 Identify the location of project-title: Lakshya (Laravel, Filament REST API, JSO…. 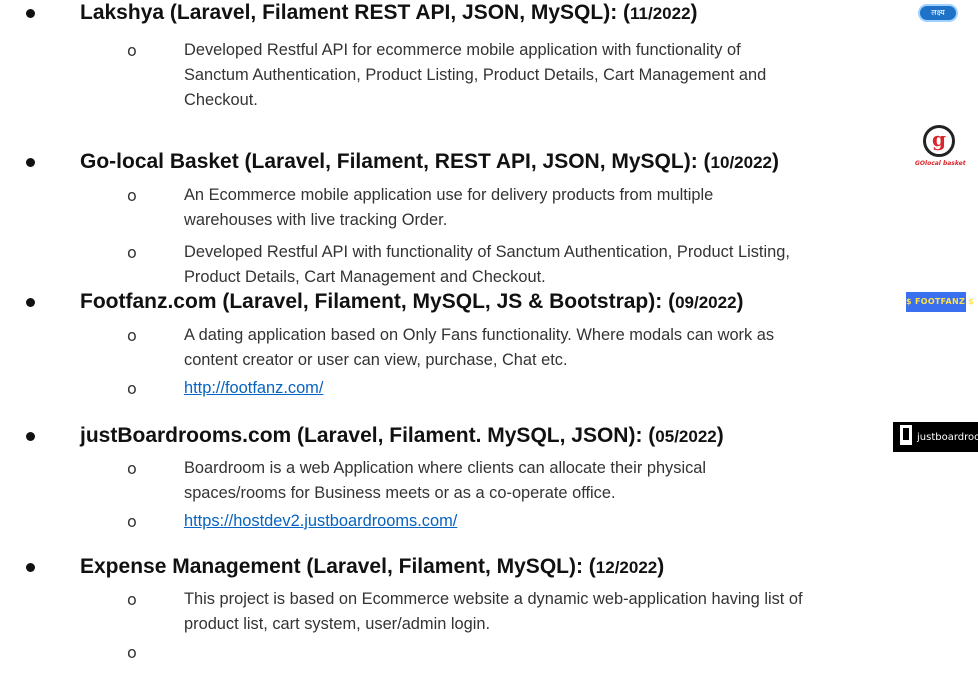
(389, 12).